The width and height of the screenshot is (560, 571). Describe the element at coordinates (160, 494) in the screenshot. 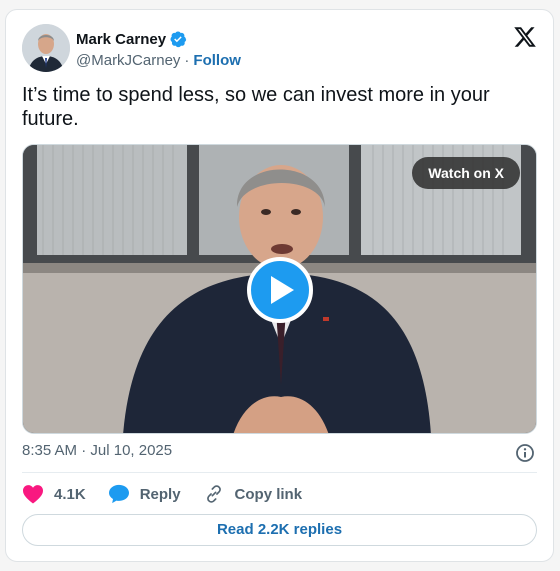

I see `reply-label: Reply` at that location.